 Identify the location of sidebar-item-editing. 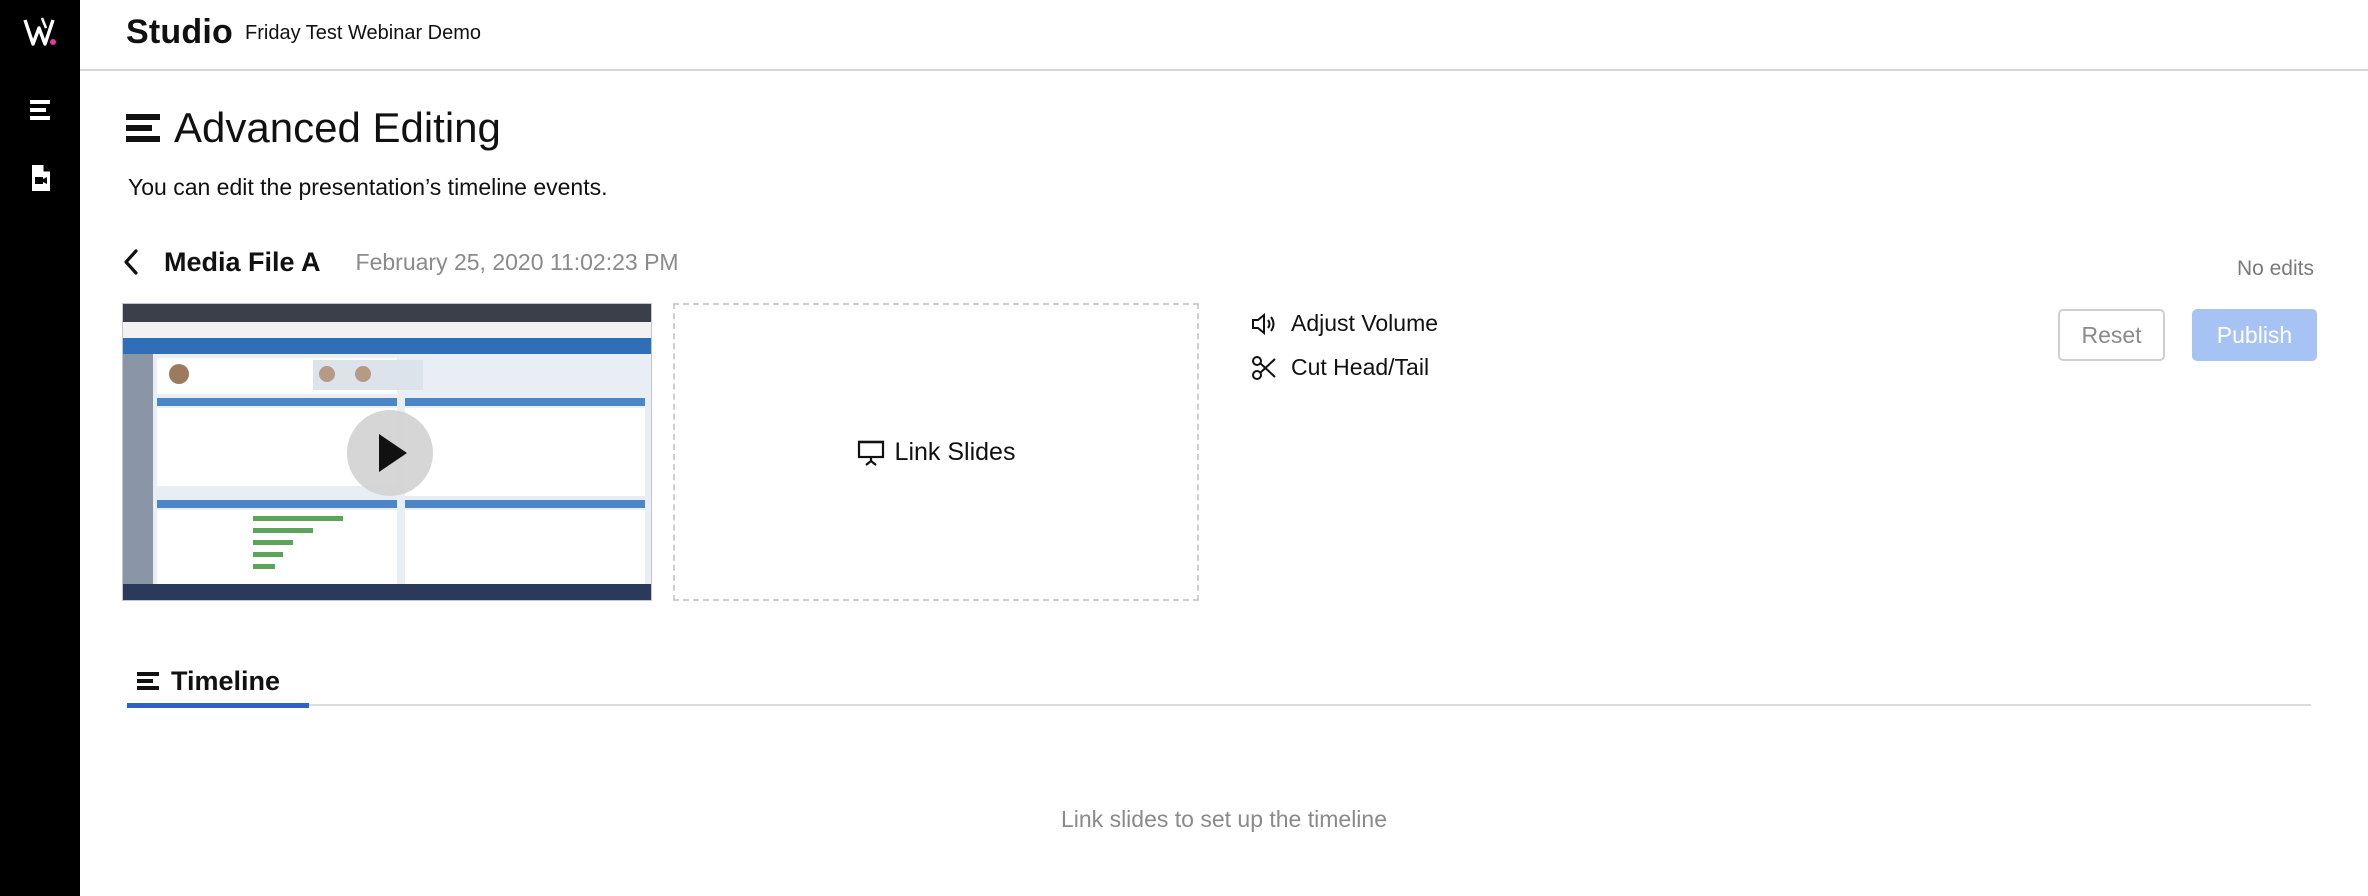
(40, 110).